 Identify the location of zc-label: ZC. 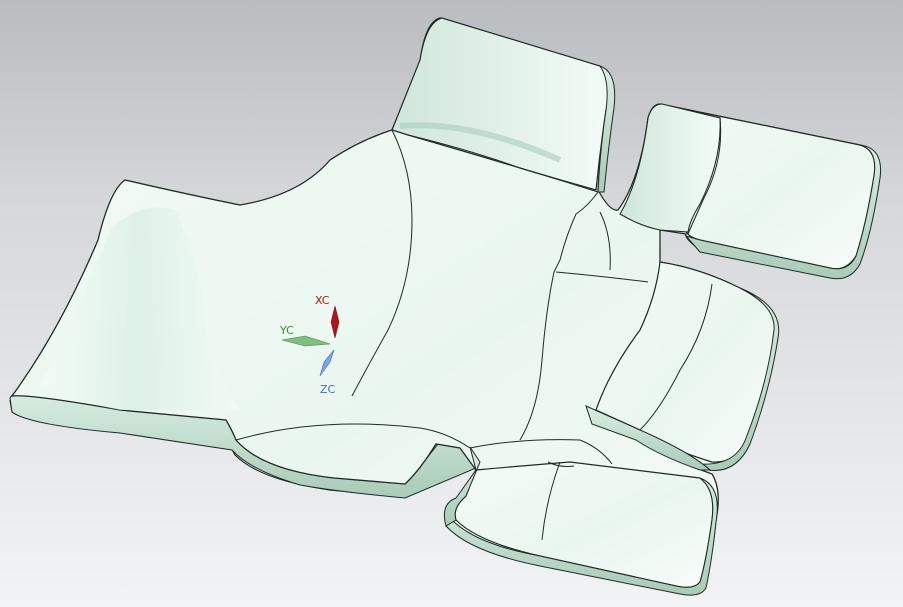
(328, 389).